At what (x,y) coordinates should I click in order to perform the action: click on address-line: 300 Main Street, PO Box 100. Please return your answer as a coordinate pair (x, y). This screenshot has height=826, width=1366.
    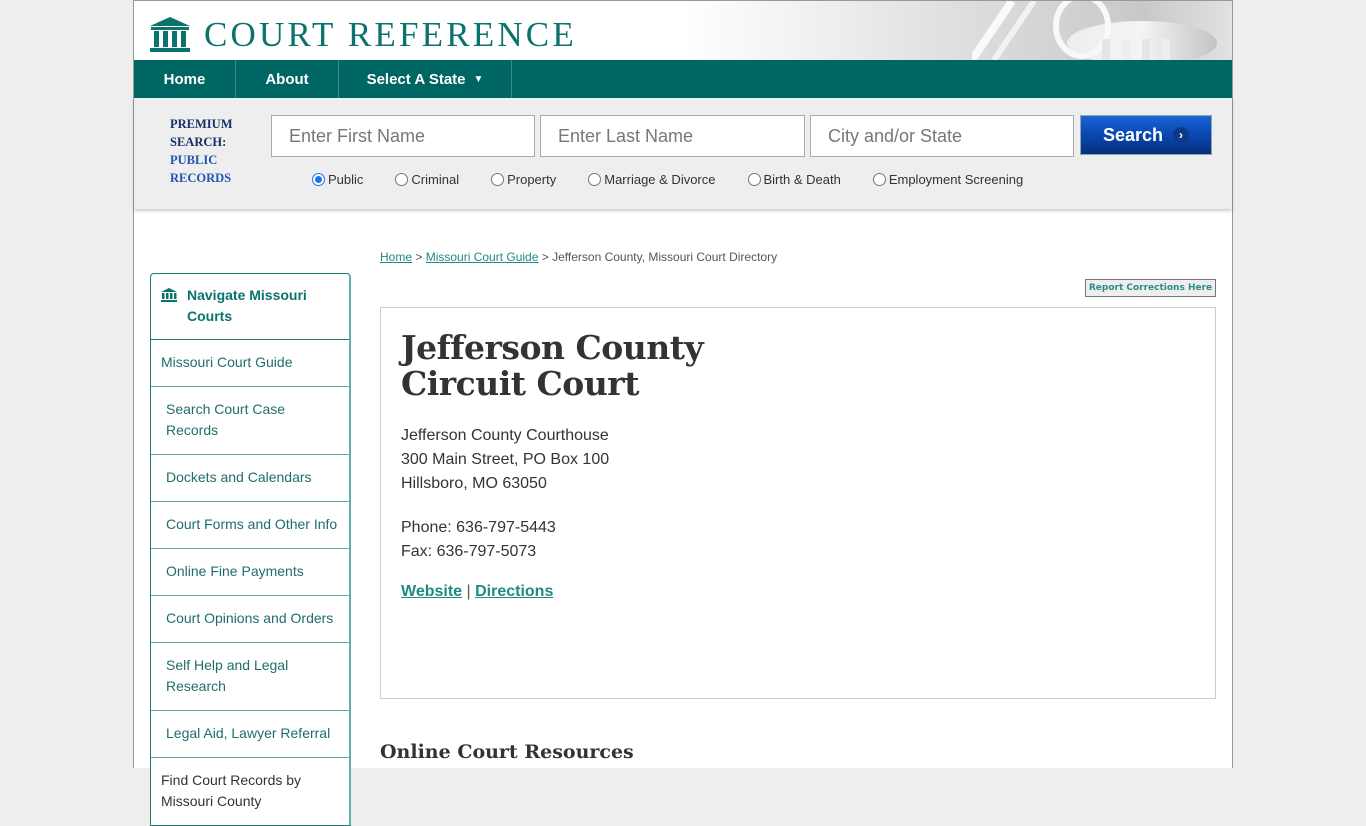
    Looking at the image, I should click on (505, 459).